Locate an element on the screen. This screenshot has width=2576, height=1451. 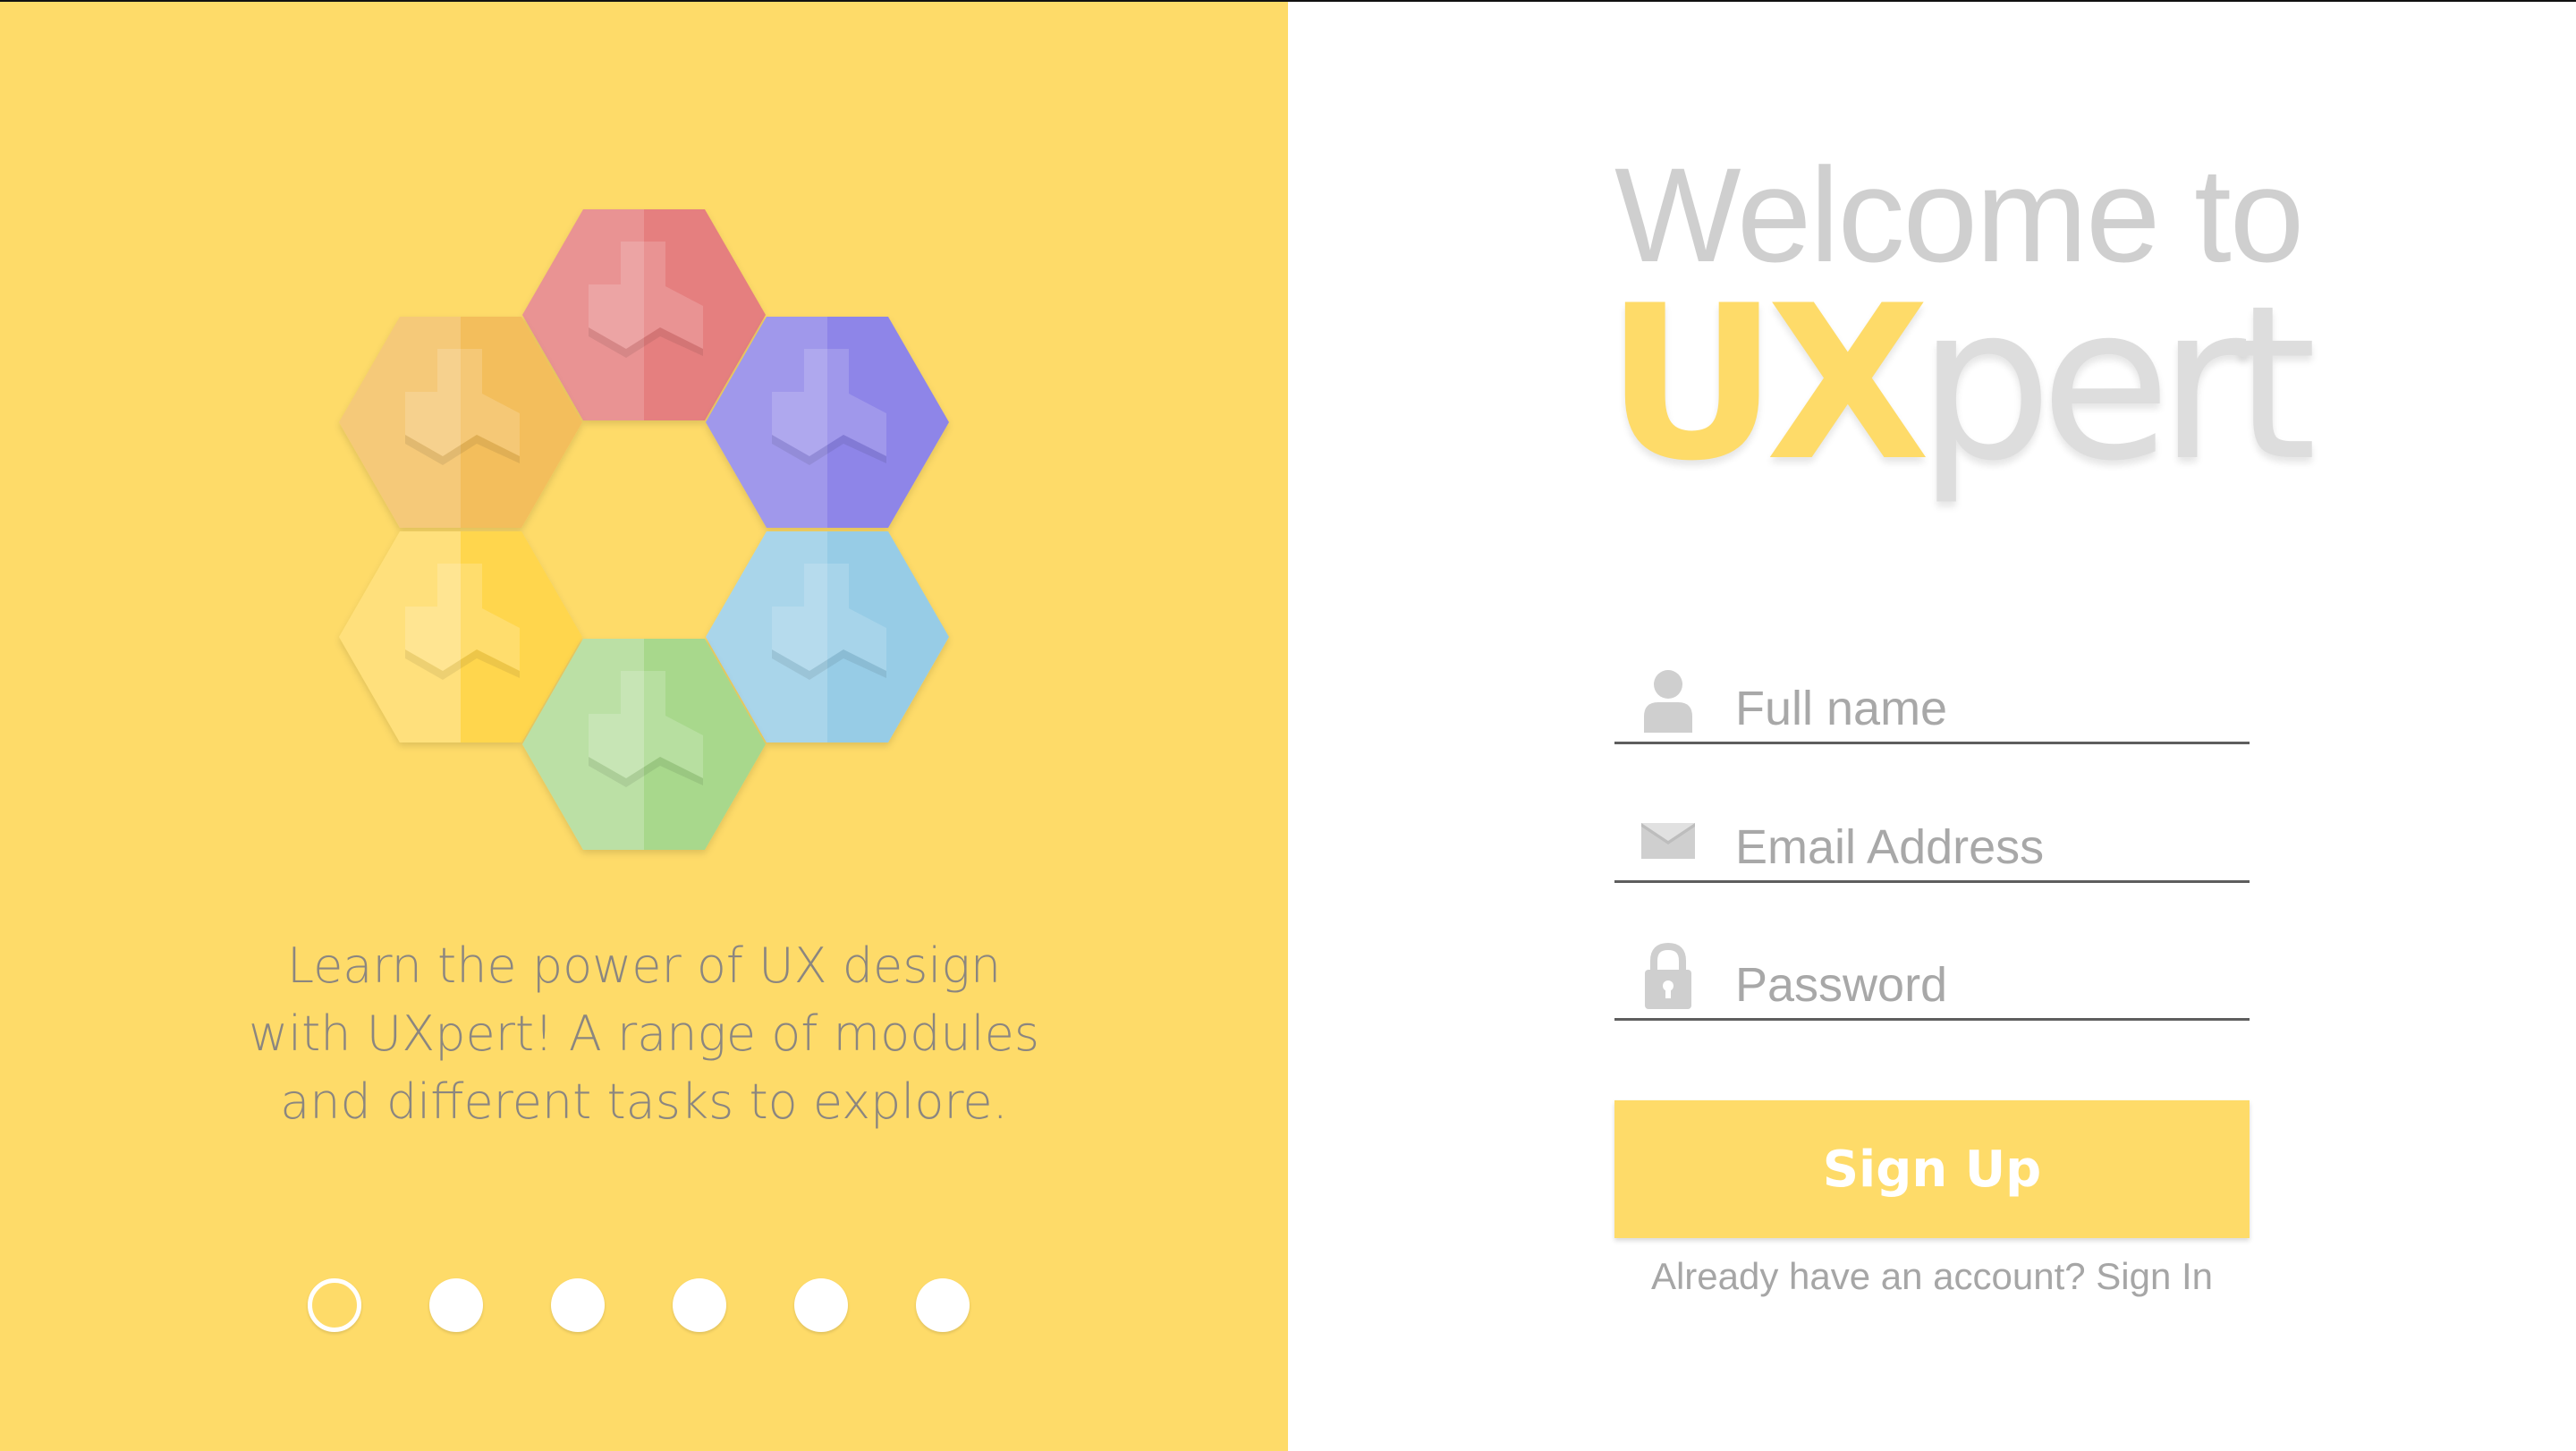
envelope-icon is located at coordinates (1668, 839).